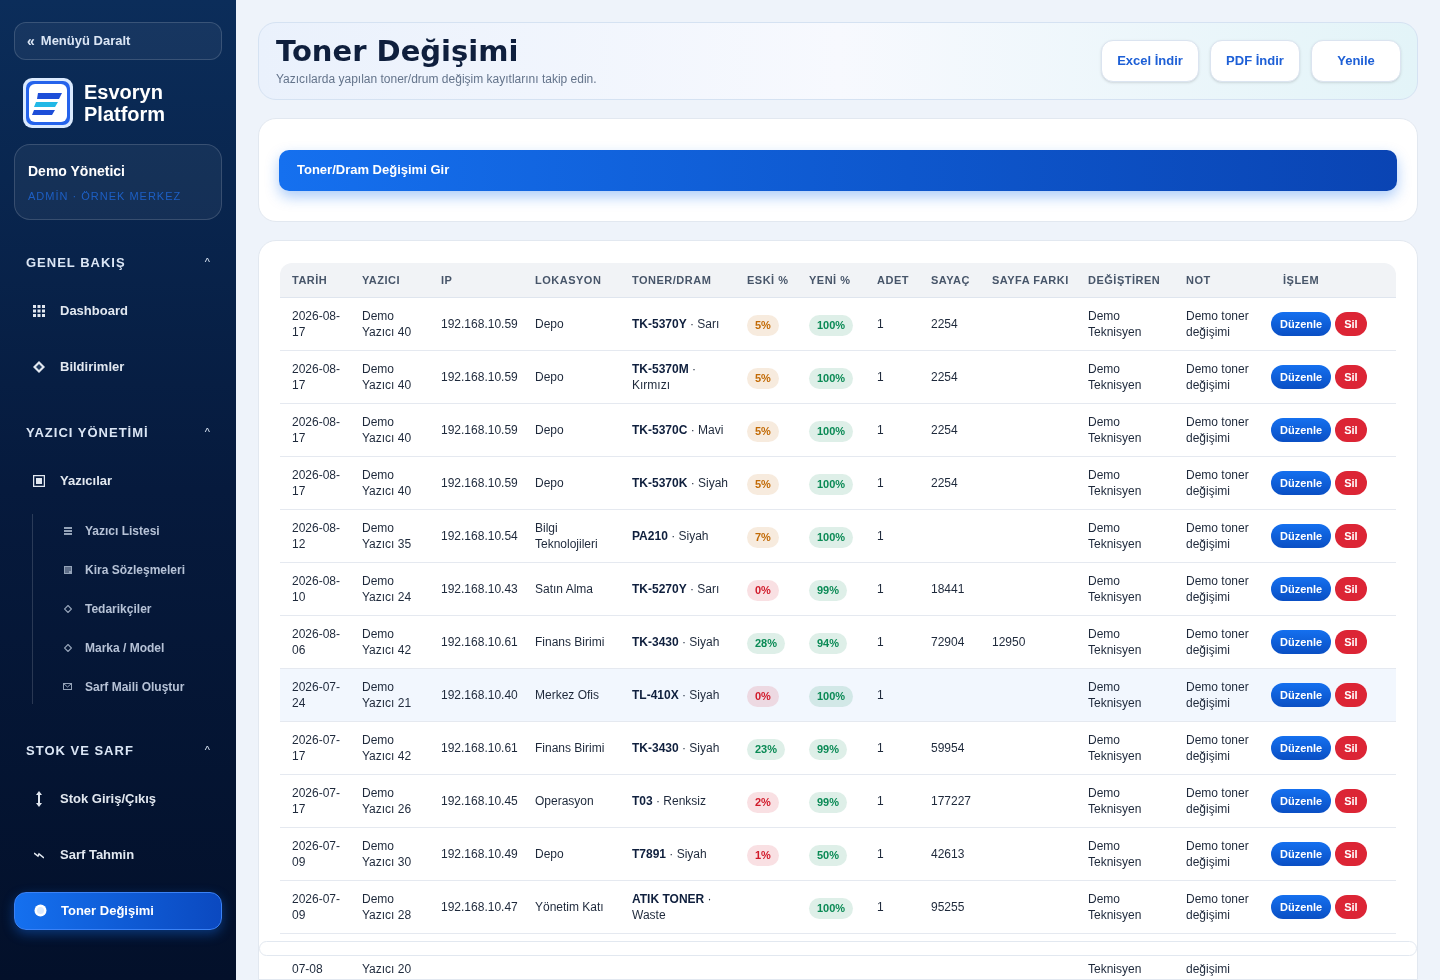  Describe the element at coordinates (436, 79) in the screenshot. I see `page-subtitle: Yazıcılarda yapılan toner/drum değişim kayıtlarını takip edin.` at that location.